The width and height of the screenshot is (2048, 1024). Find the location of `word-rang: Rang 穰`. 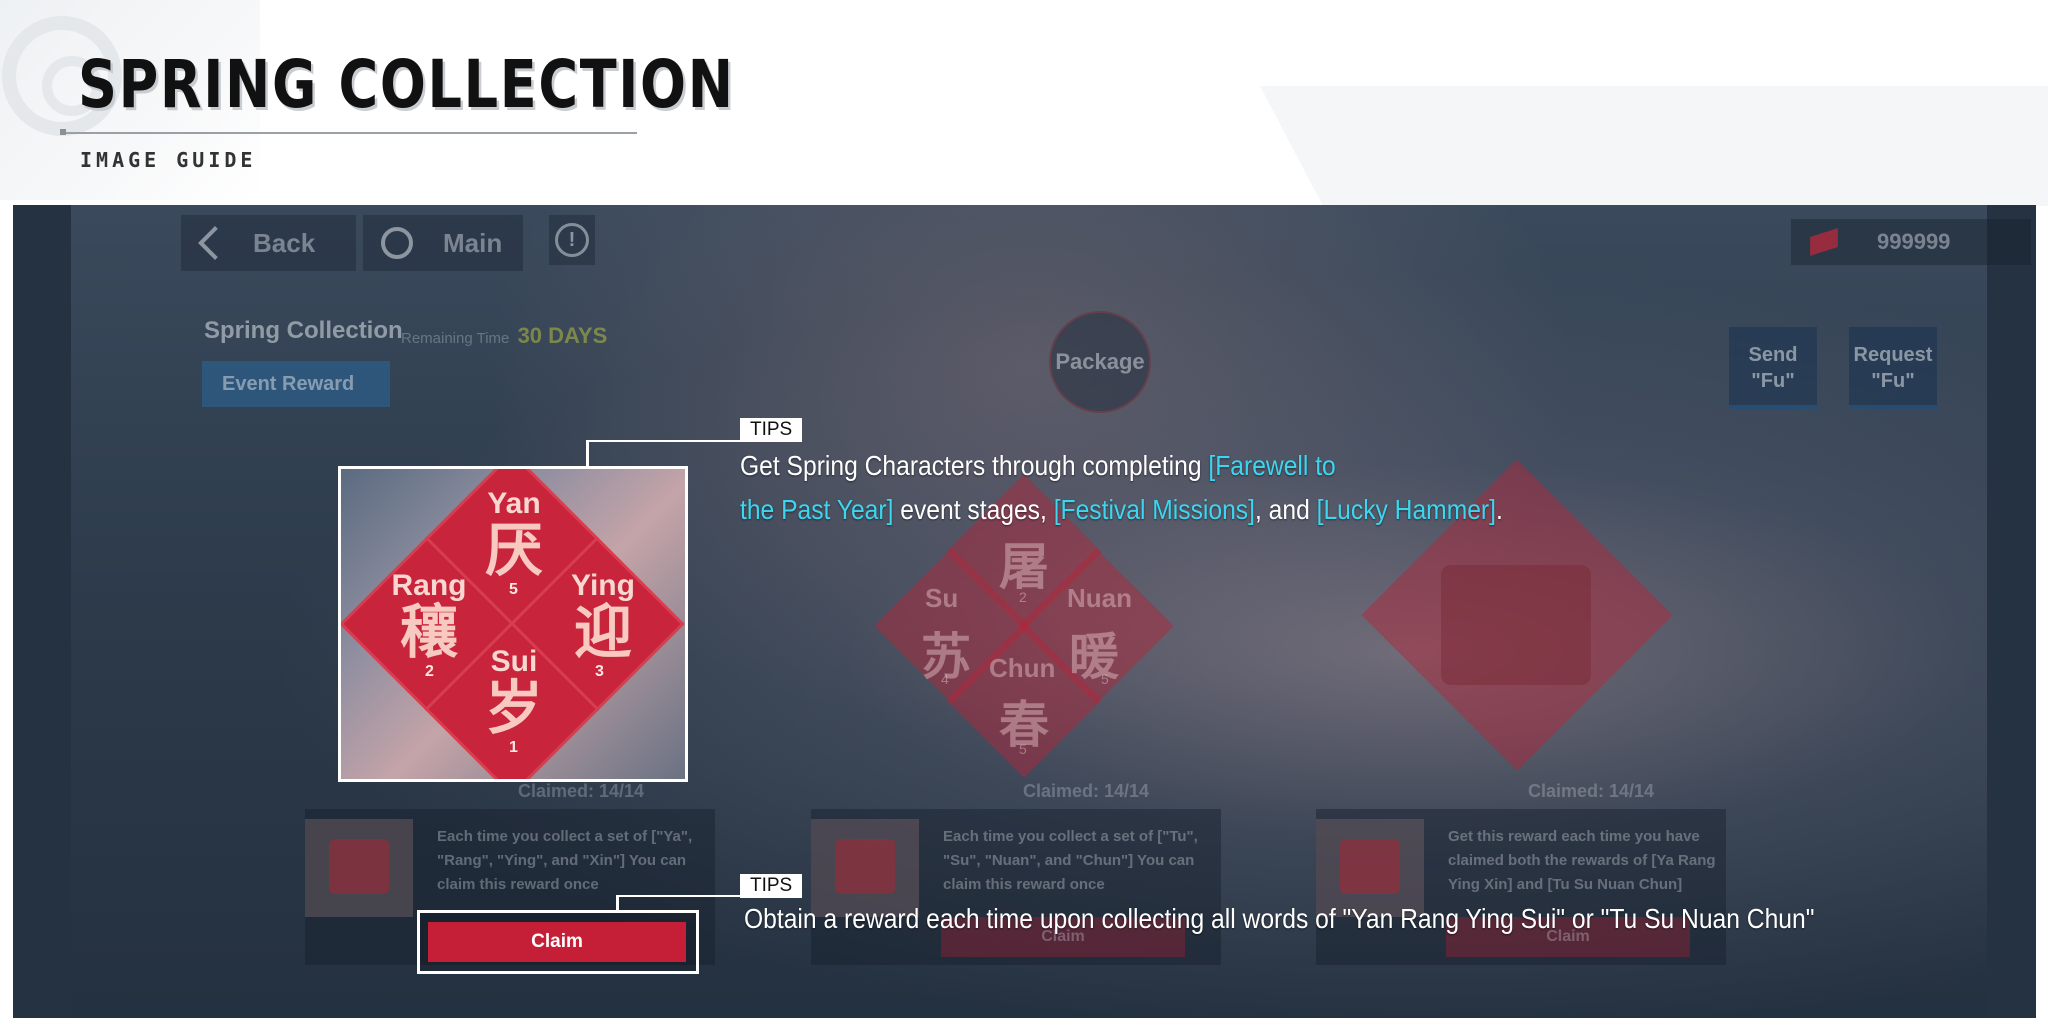

word-rang: Rang 穰 is located at coordinates (429, 615).